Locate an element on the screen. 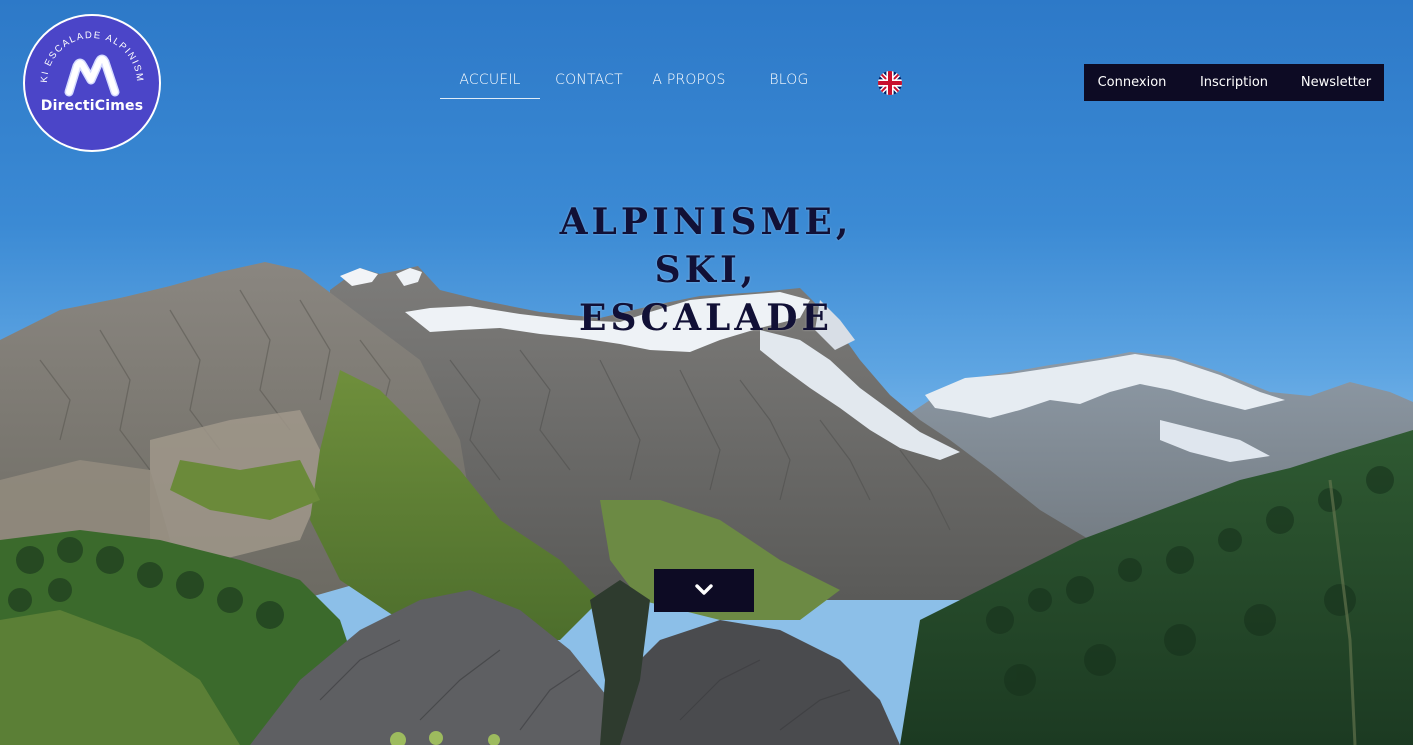 The image size is (1413, 745). nav-item-blog: BLOG is located at coordinates (789, 85).